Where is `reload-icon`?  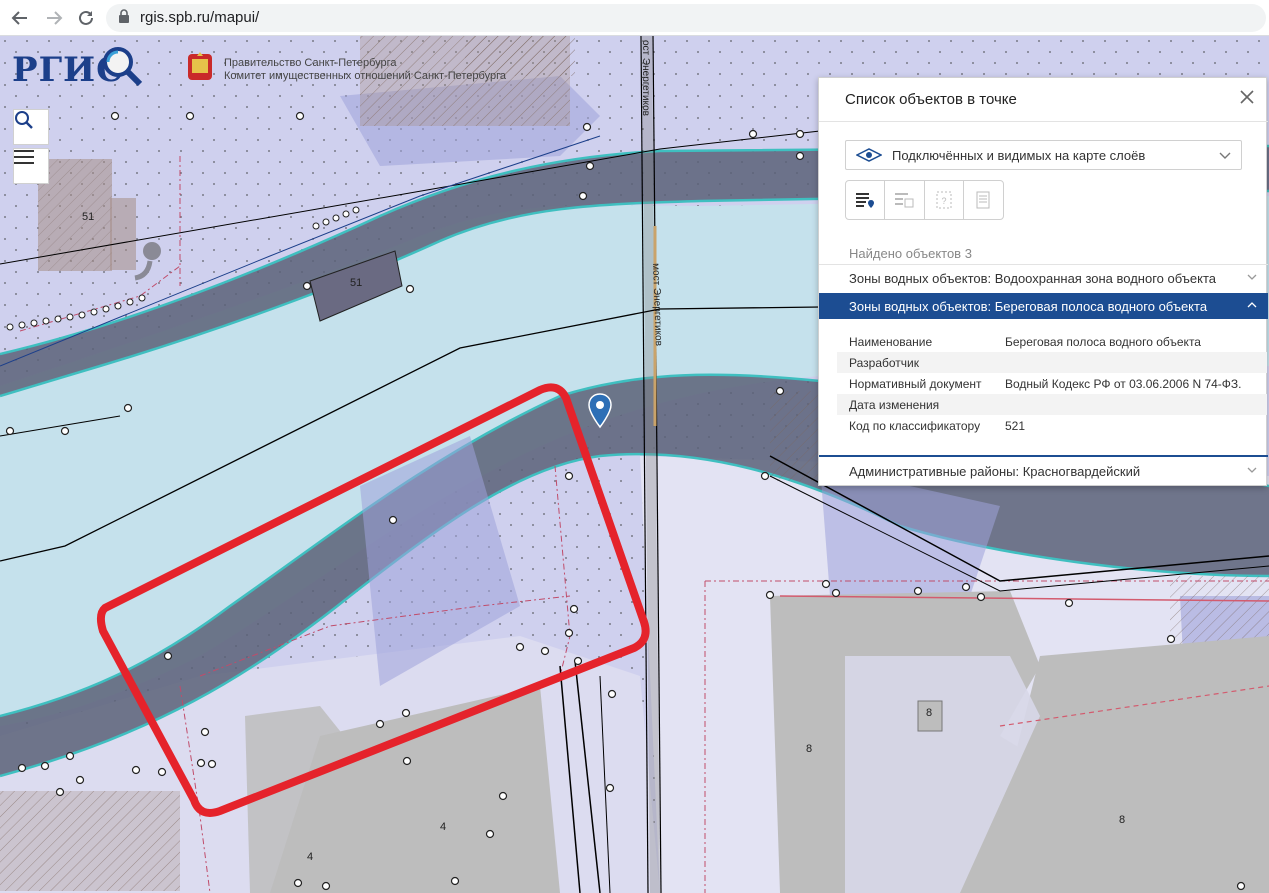
reload-icon is located at coordinates (86, 17).